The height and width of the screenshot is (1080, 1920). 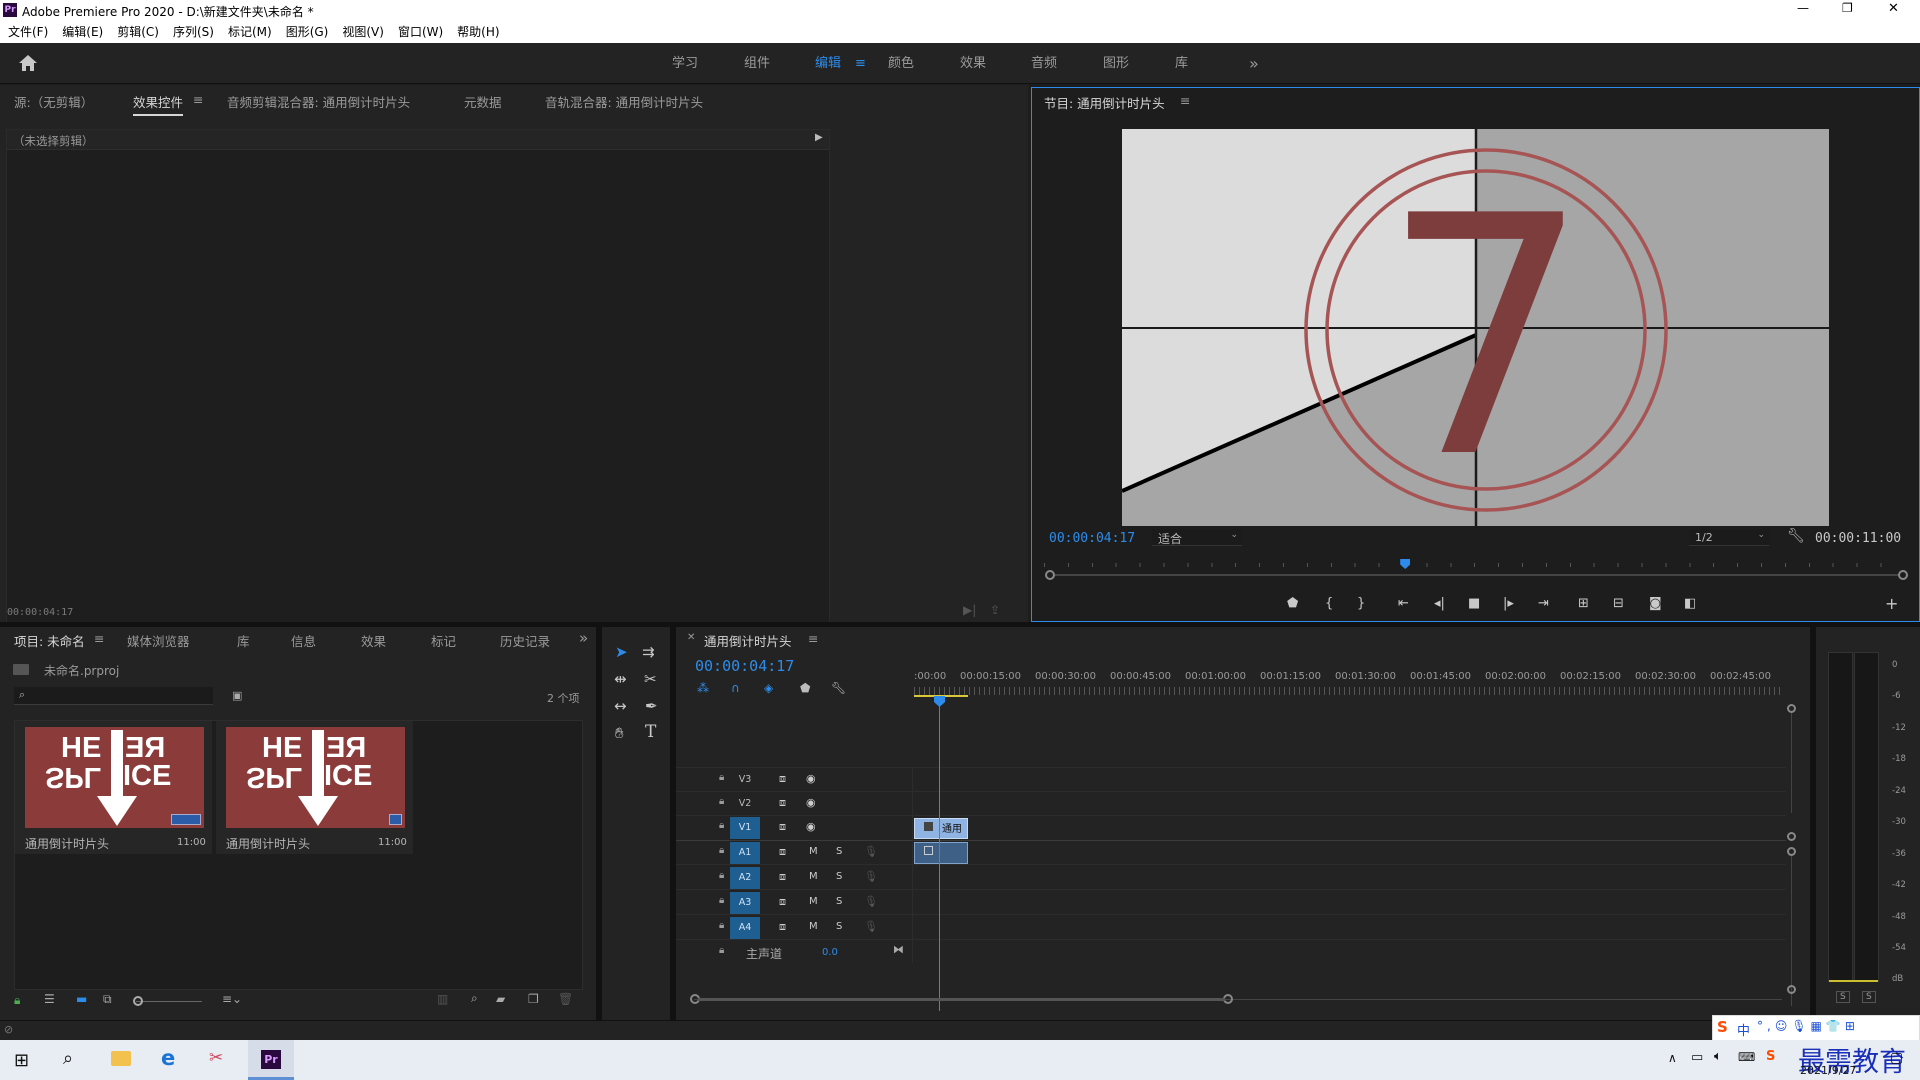 What do you see at coordinates (1869, 997) in the screenshot?
I see `solo-right-button: S` at bounding box center [1869, 997].